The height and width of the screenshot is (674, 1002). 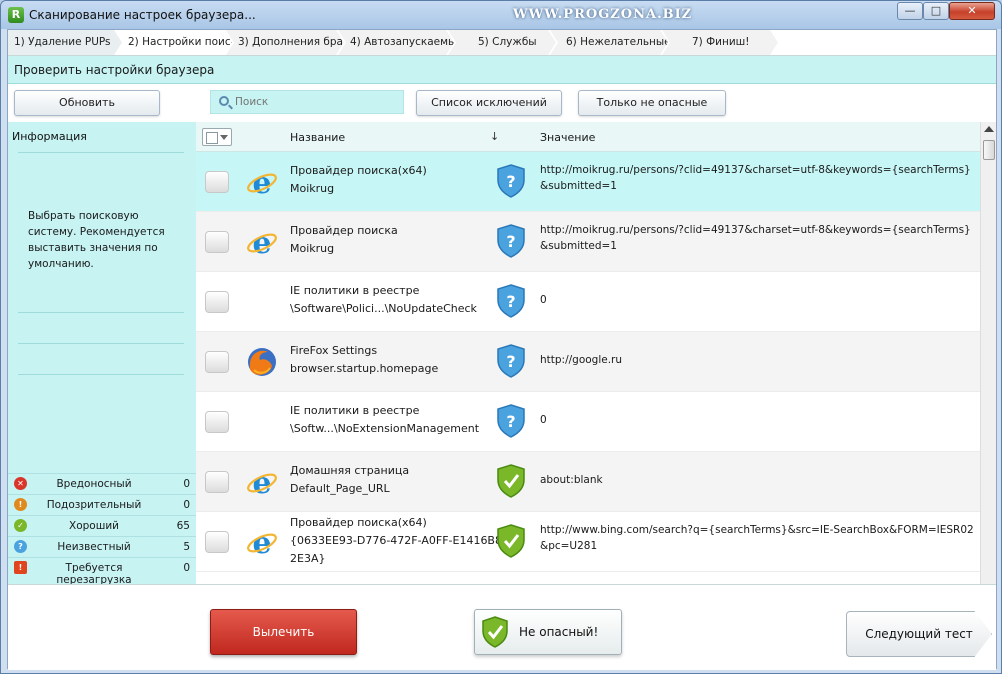 What do you see at coordinates (217, 137) in the screenshot?
I see `select-all-checkbox` at bounding box center [217, 137].